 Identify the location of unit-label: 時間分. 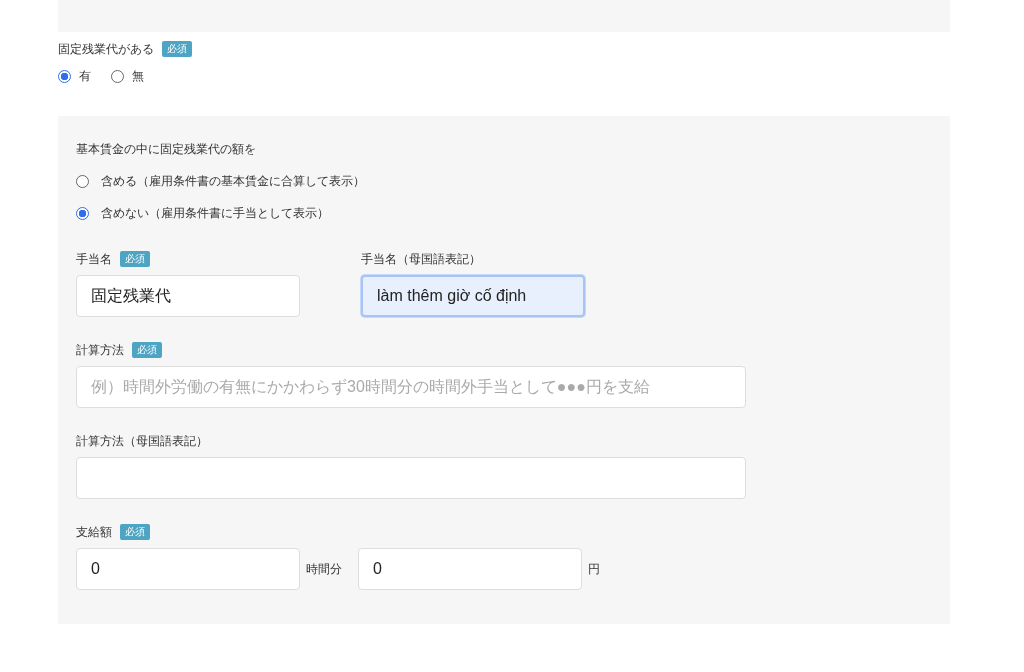
(324, 569).